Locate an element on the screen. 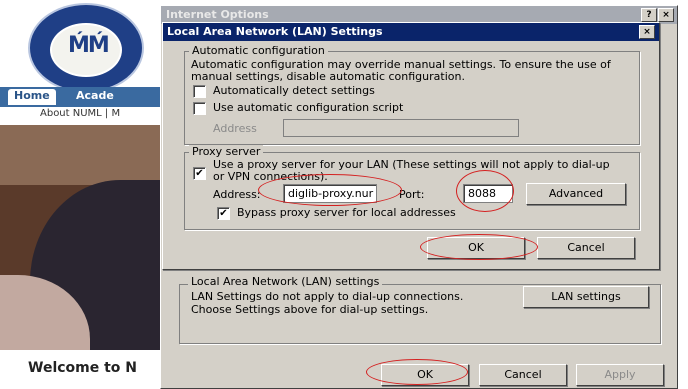 Image resolution: width=688 pixels, height=389 pixels. site-subnav: About NUML | M is located at coordinates (80, 113).